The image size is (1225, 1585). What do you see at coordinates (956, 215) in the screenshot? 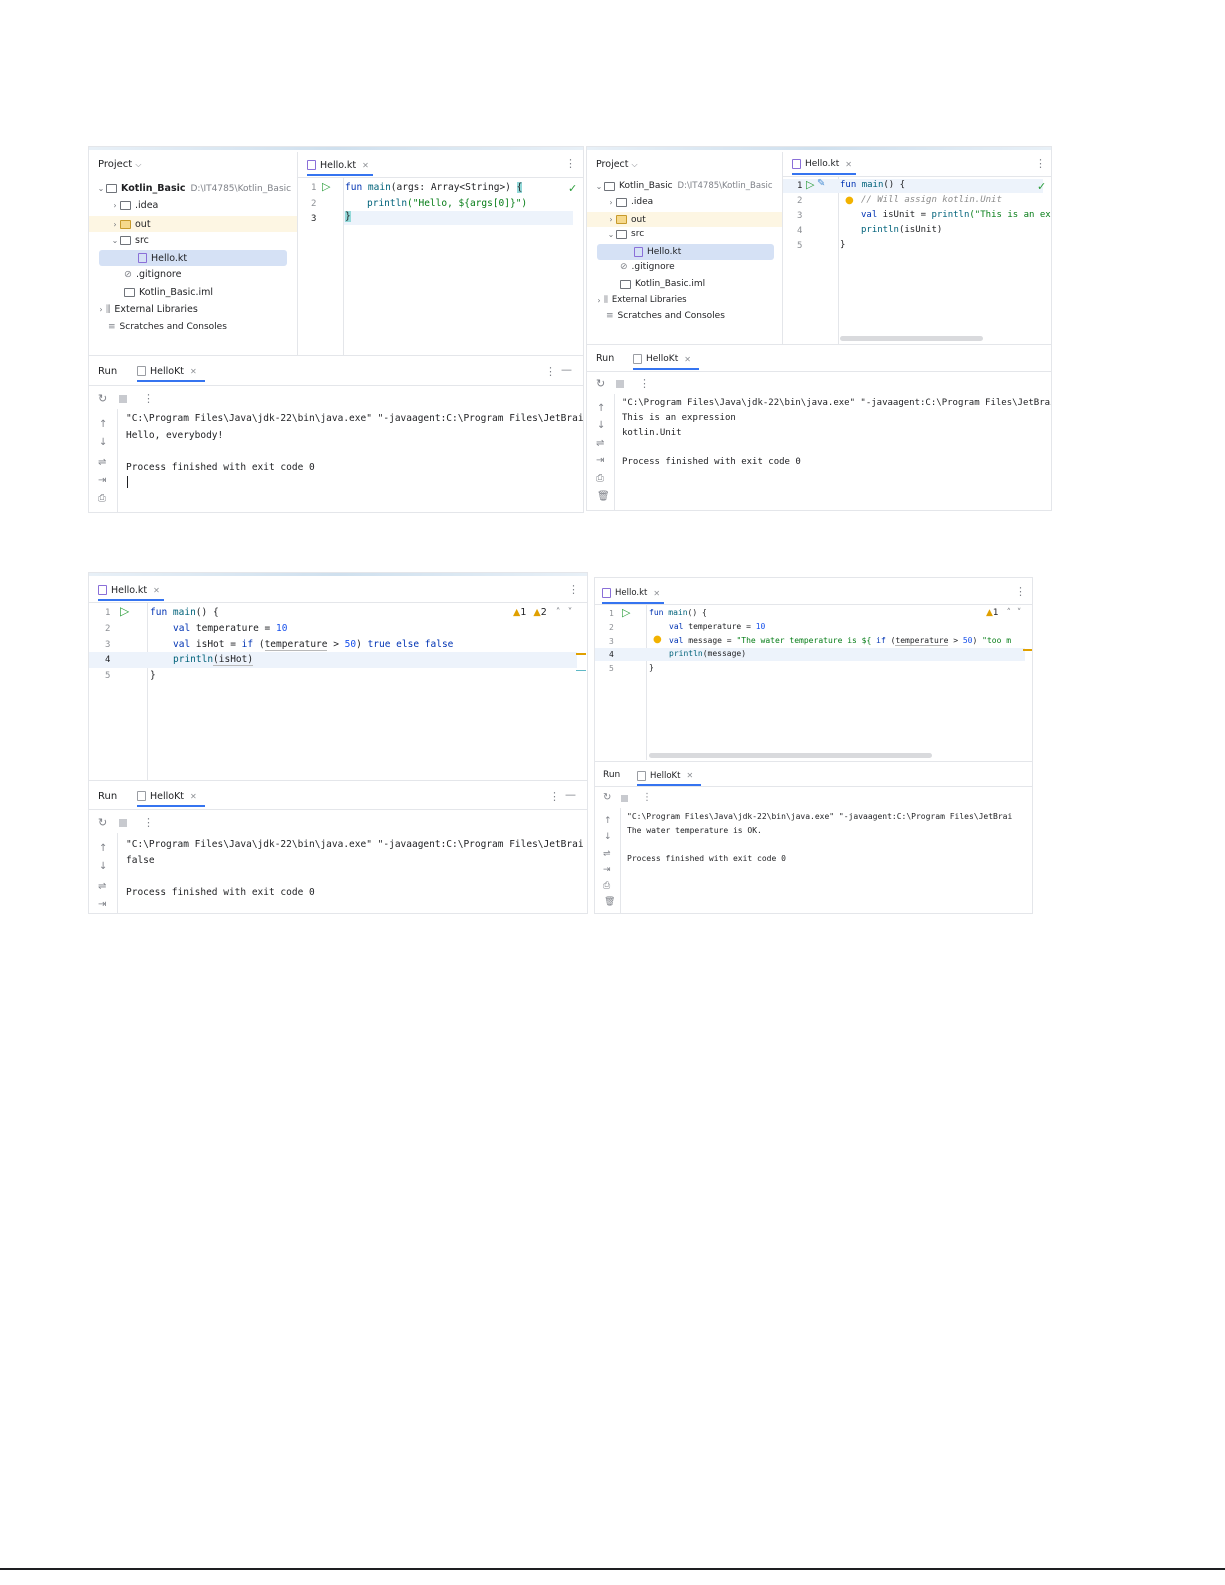
I see `code-line-3: val isUnit = println("This is an ex` at bounding box center [956, 215].